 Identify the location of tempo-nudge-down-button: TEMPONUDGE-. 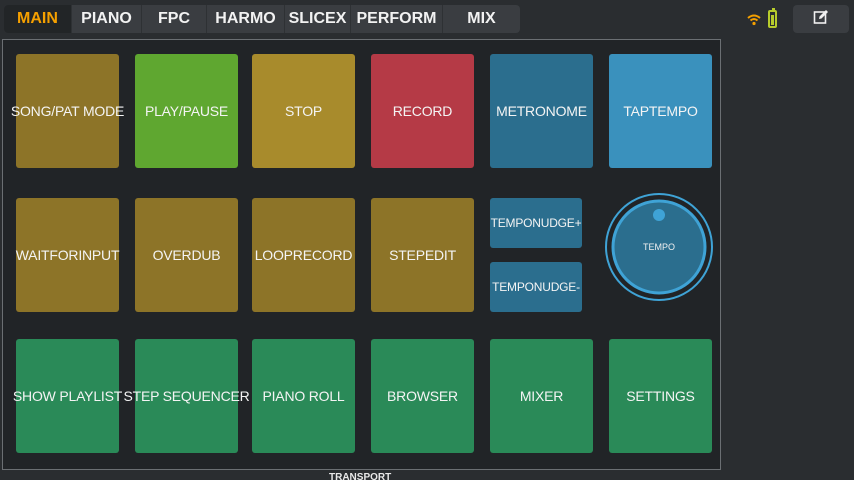
(536, 287).